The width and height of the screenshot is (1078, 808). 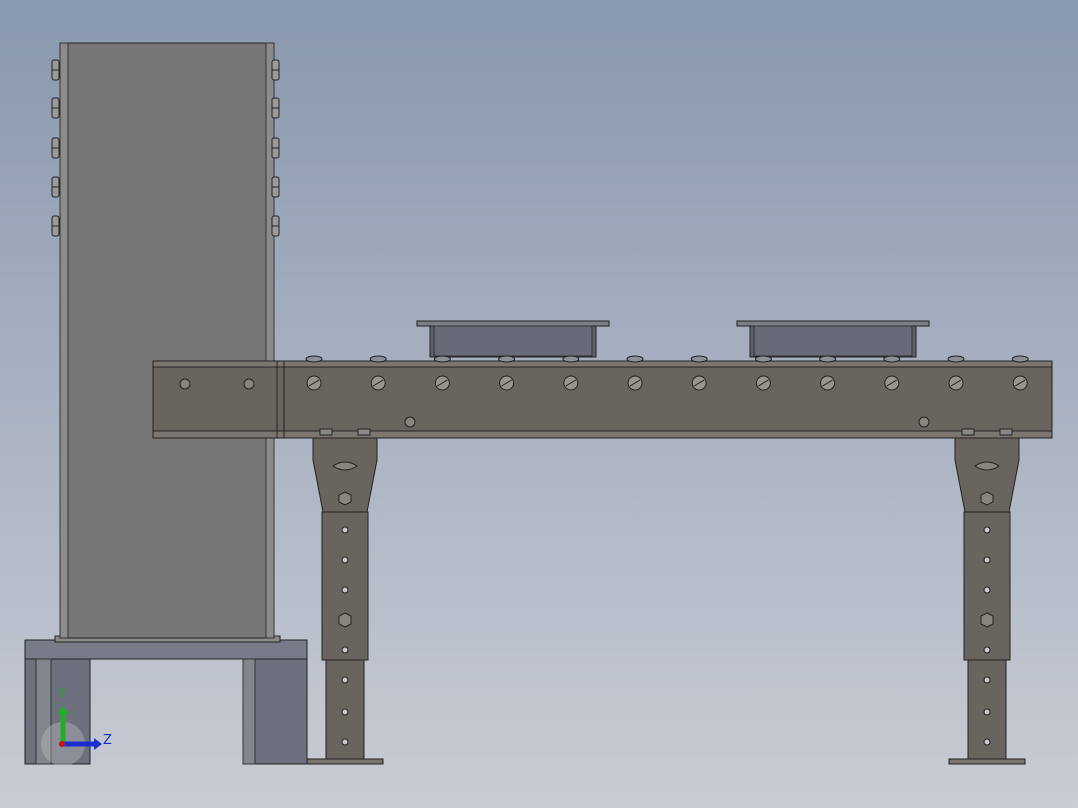 What do you see at coordinates (61, 694) in the screenshot?
I see `y-axis-label: Y` at bounding box center [61, 694].